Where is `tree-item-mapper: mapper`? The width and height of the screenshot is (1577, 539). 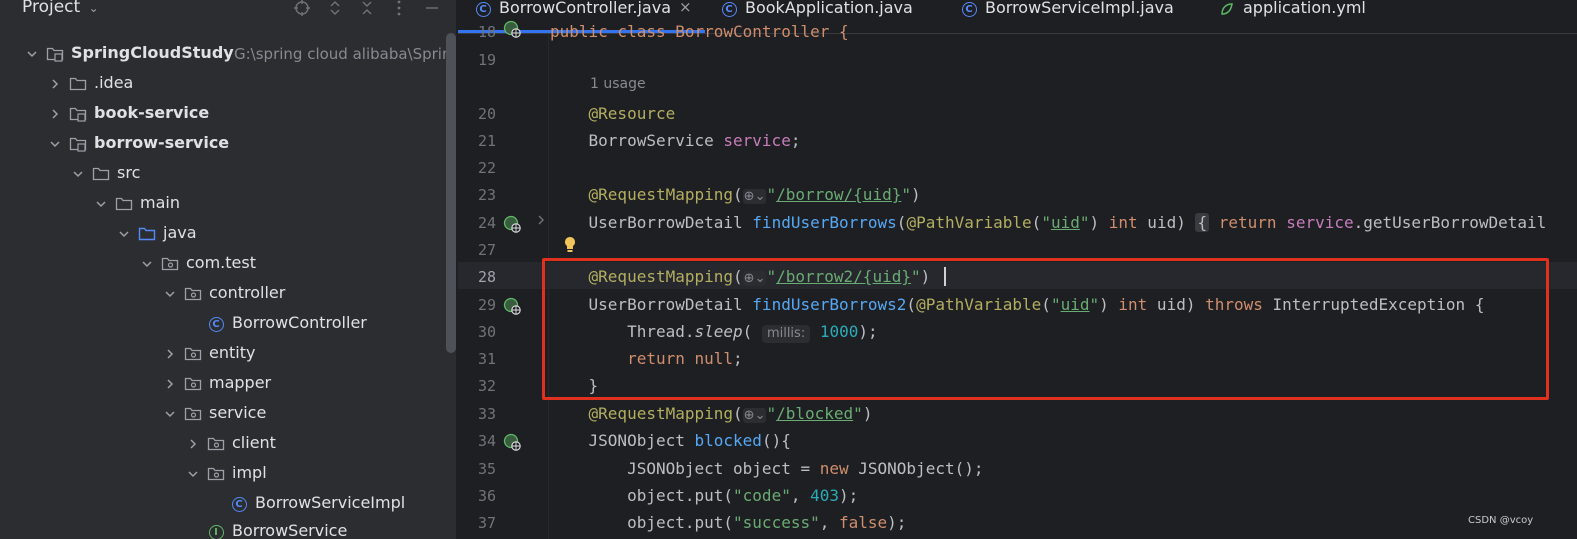 tree-item-mapper: mapper is located at coordinates (223, 384).